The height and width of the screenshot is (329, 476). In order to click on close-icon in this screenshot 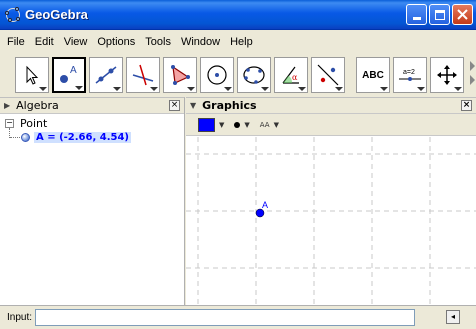, I will do `click(462, 14)`.